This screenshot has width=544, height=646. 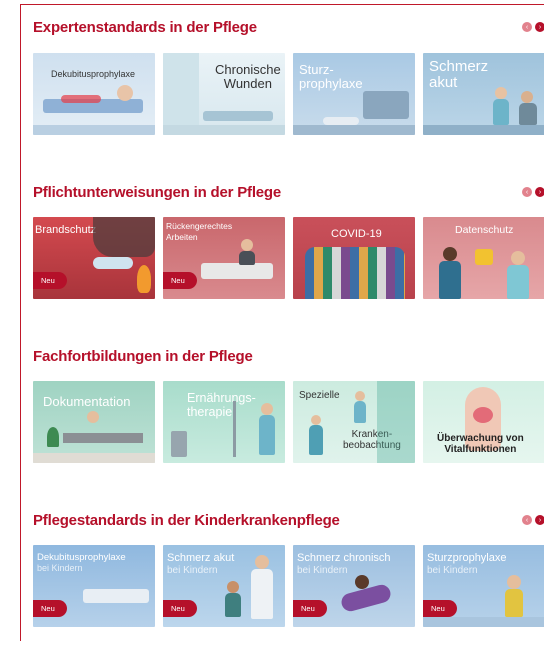 I want to click on card-title: Brandschutz, so click(x=66, y=230).